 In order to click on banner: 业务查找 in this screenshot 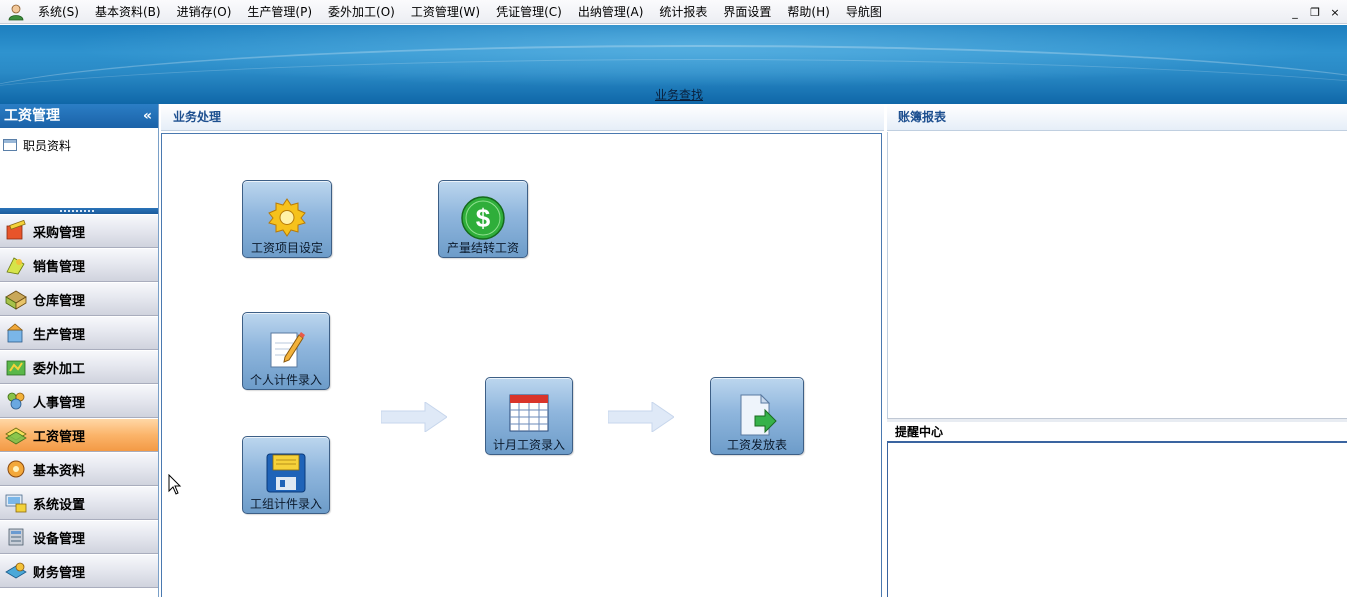, I will do `click(673, 64)`.